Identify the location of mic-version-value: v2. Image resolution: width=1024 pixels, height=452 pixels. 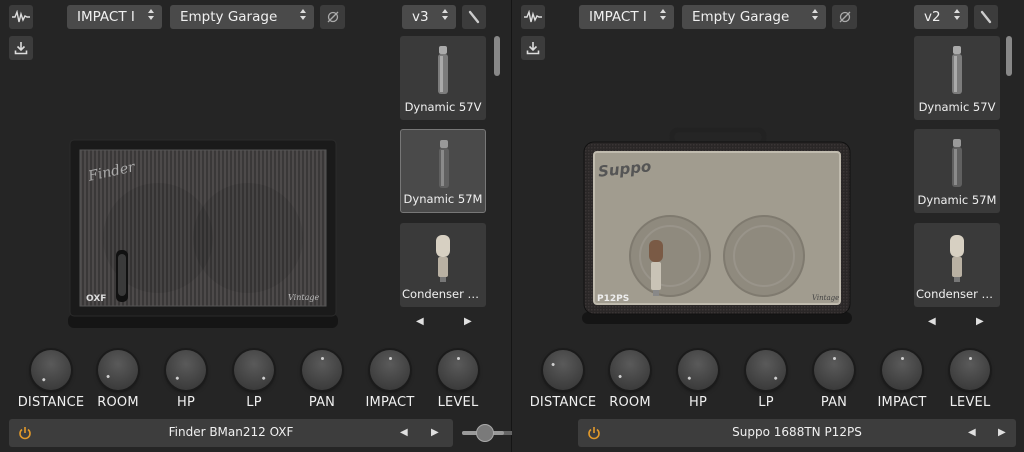
(932, 17).